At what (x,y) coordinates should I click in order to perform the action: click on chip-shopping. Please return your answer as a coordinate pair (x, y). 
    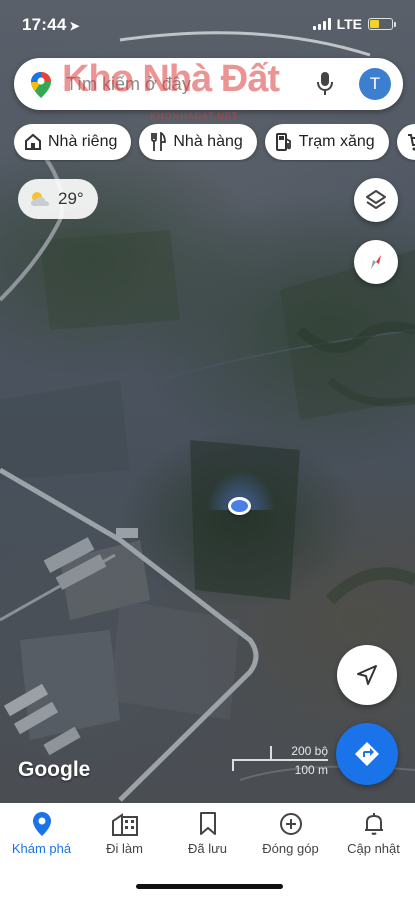
    Looking at the image, I should click on (405, 142).